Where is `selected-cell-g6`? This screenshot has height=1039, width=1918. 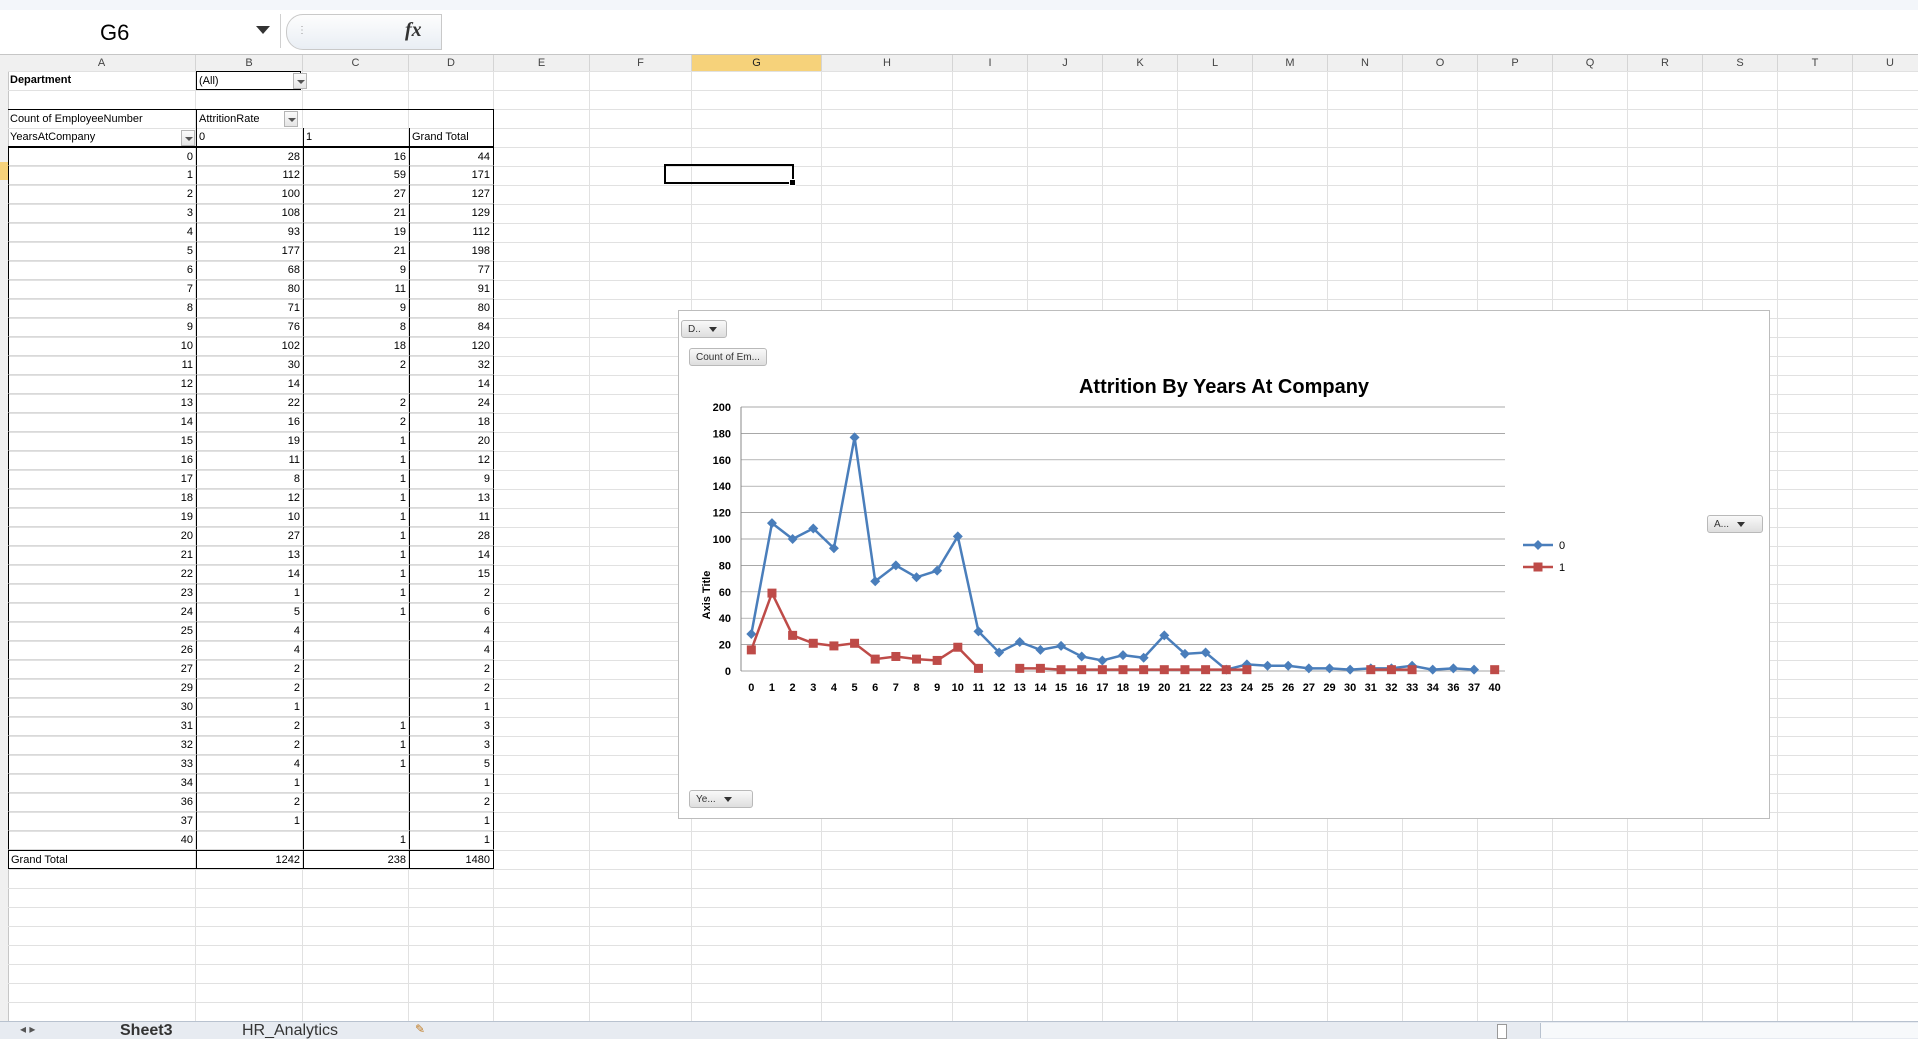 selected-cell-g6 is located at coordinates (730, 175).